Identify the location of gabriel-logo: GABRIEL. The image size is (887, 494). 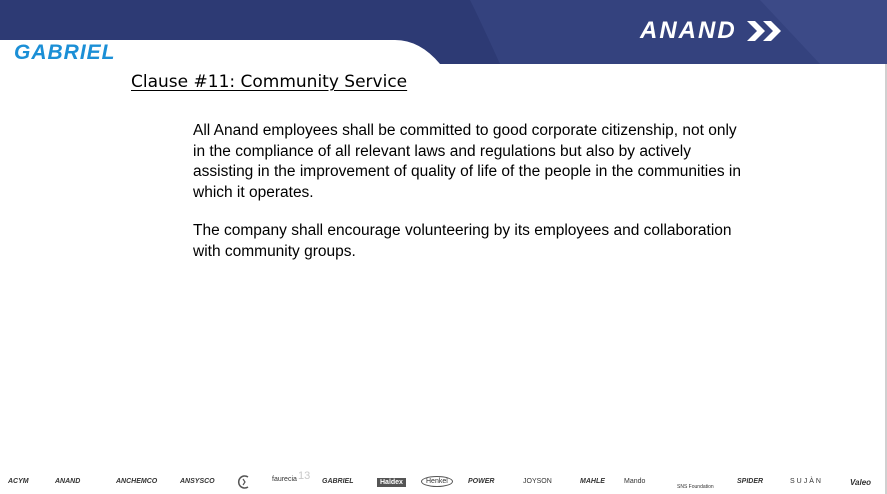
(65, 52).